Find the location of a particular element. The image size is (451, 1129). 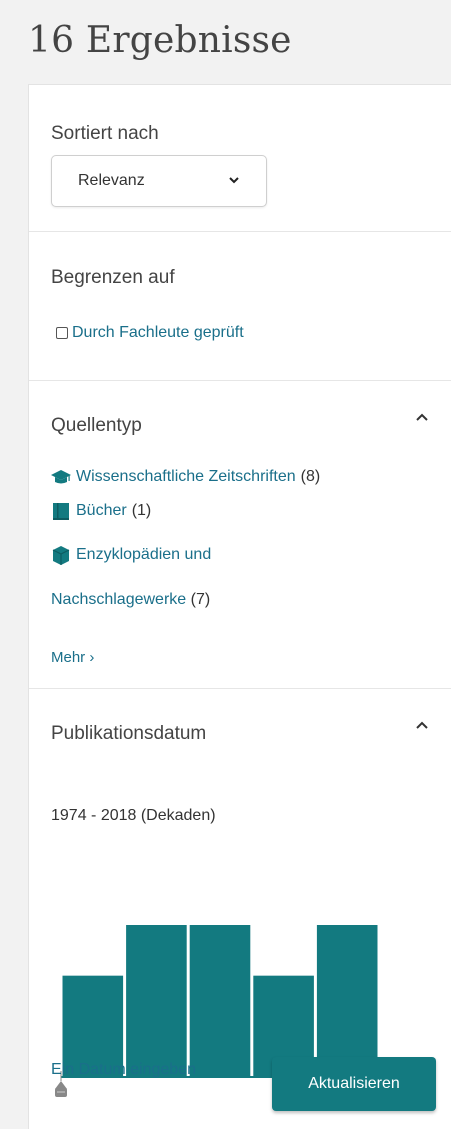

limit-label: Begrenzen auf is located at coordinates (113, 277).